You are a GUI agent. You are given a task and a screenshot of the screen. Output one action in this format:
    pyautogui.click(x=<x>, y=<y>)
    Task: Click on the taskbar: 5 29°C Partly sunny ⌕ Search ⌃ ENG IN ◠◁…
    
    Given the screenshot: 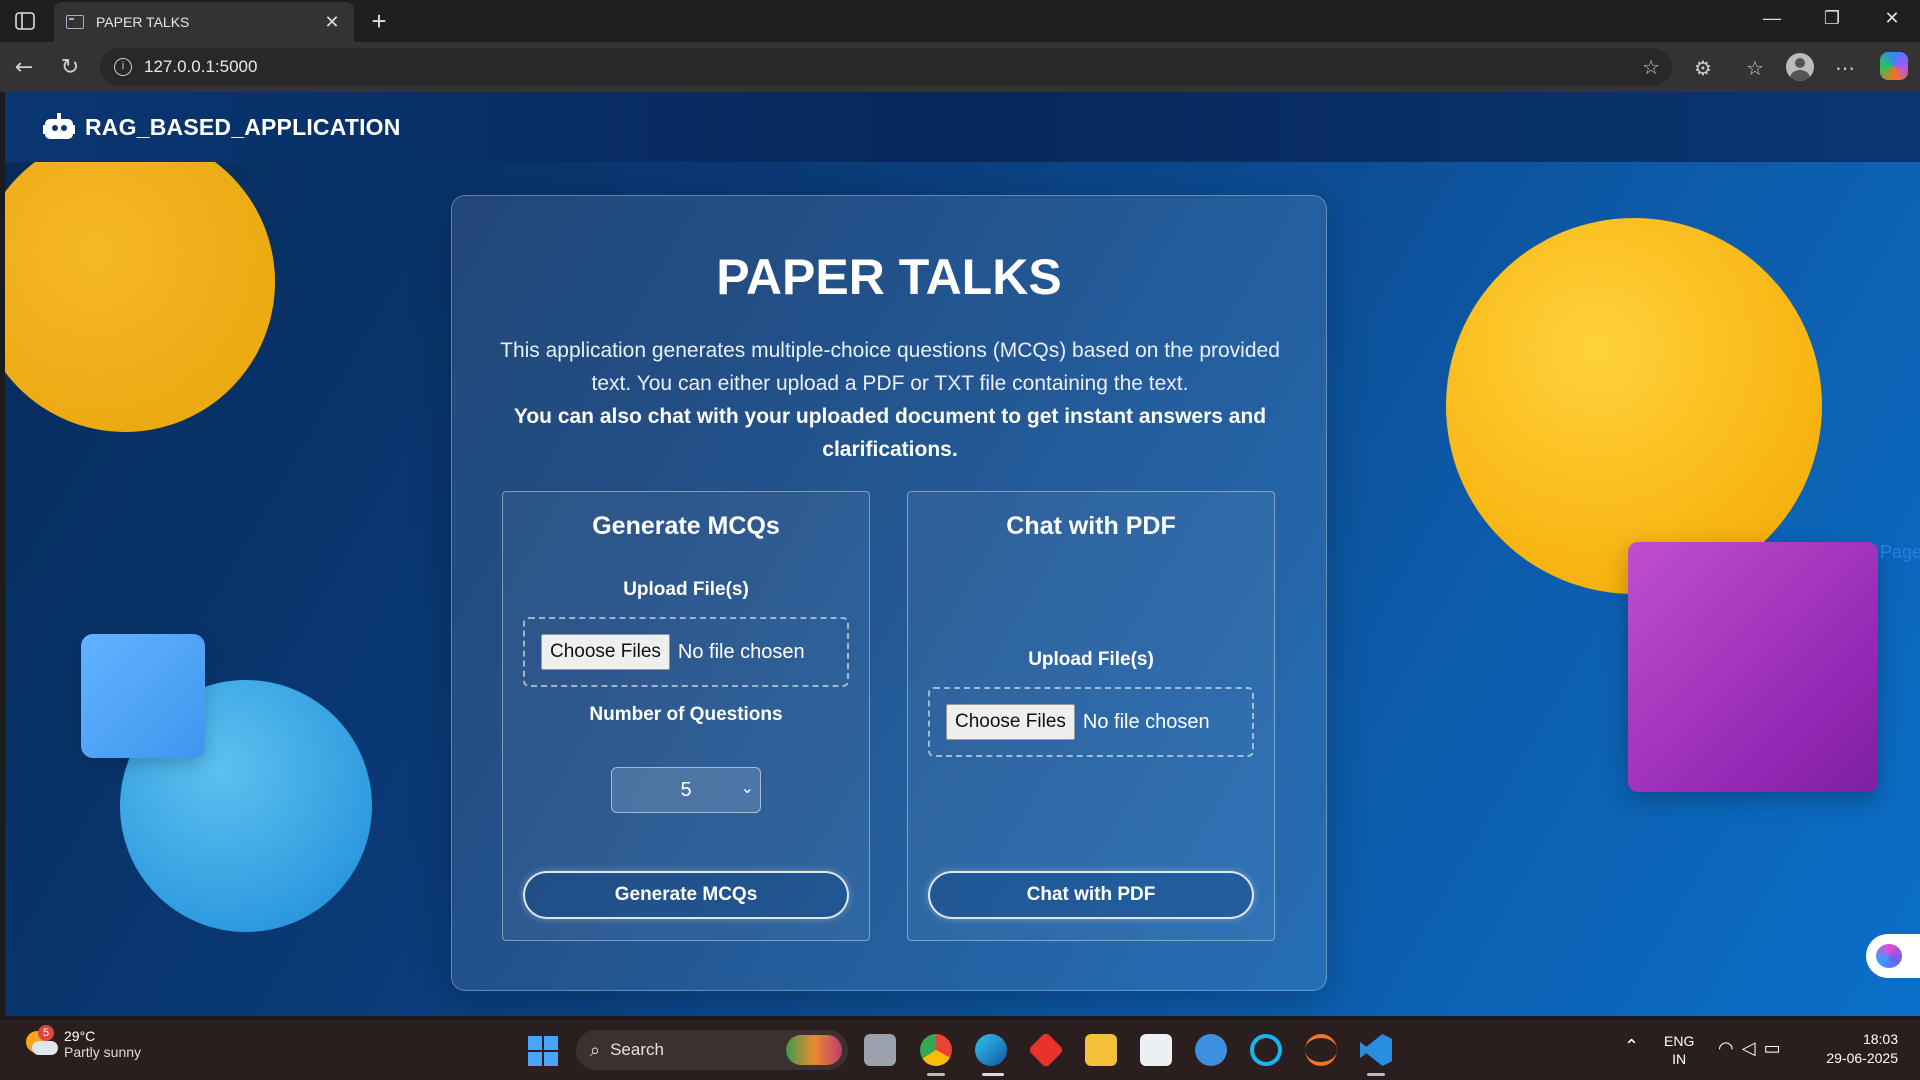 What is the action you would take?
    pyautogui.click(x=960, y=1050)
    